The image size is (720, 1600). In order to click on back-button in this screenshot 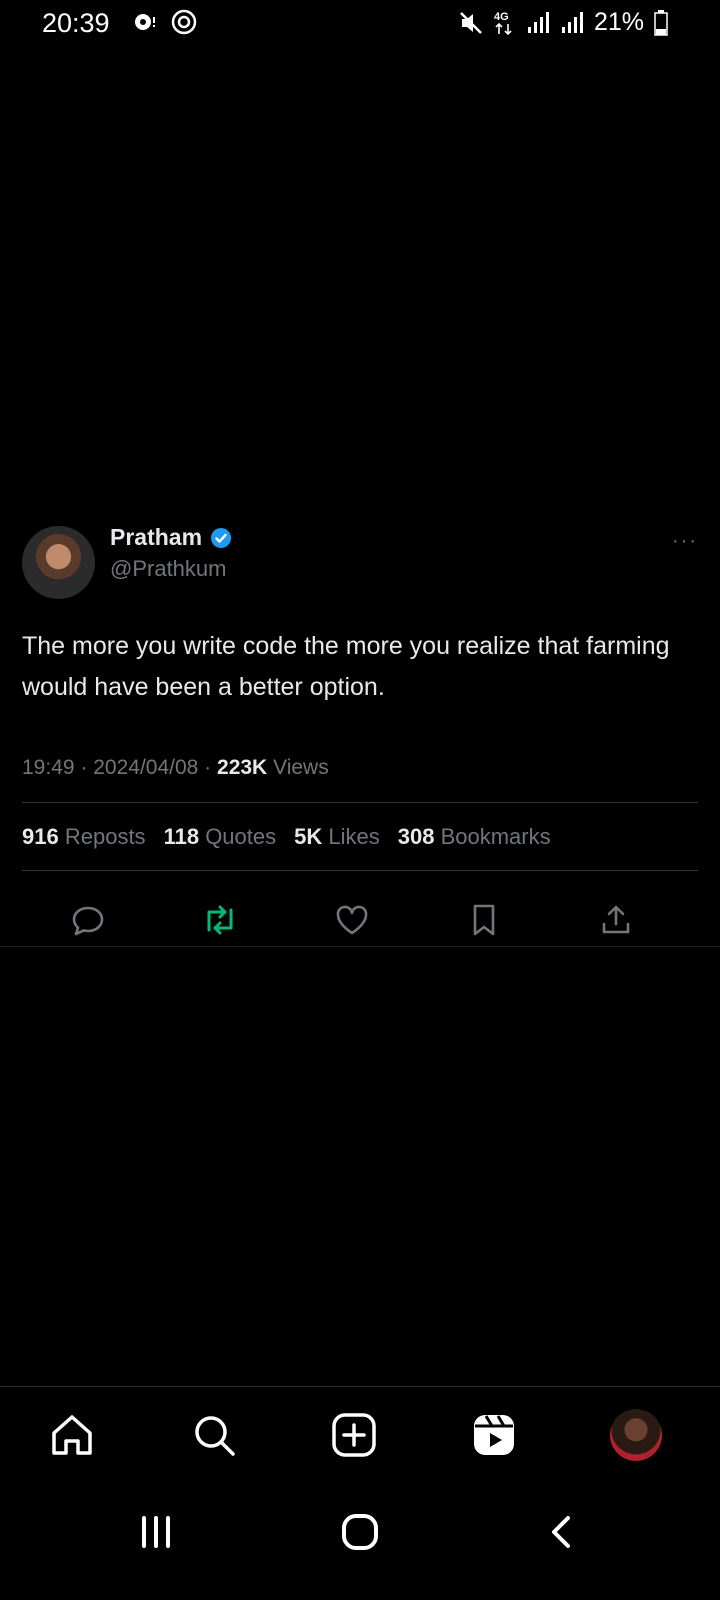, I will do `click(562, 1532)`.